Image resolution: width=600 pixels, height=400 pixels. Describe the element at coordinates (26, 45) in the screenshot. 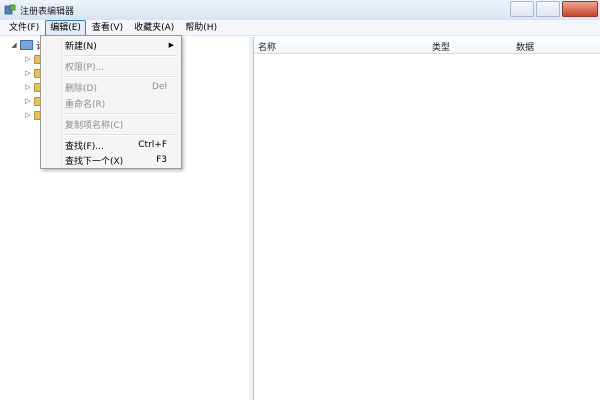

I see `computer-icon` at that location.